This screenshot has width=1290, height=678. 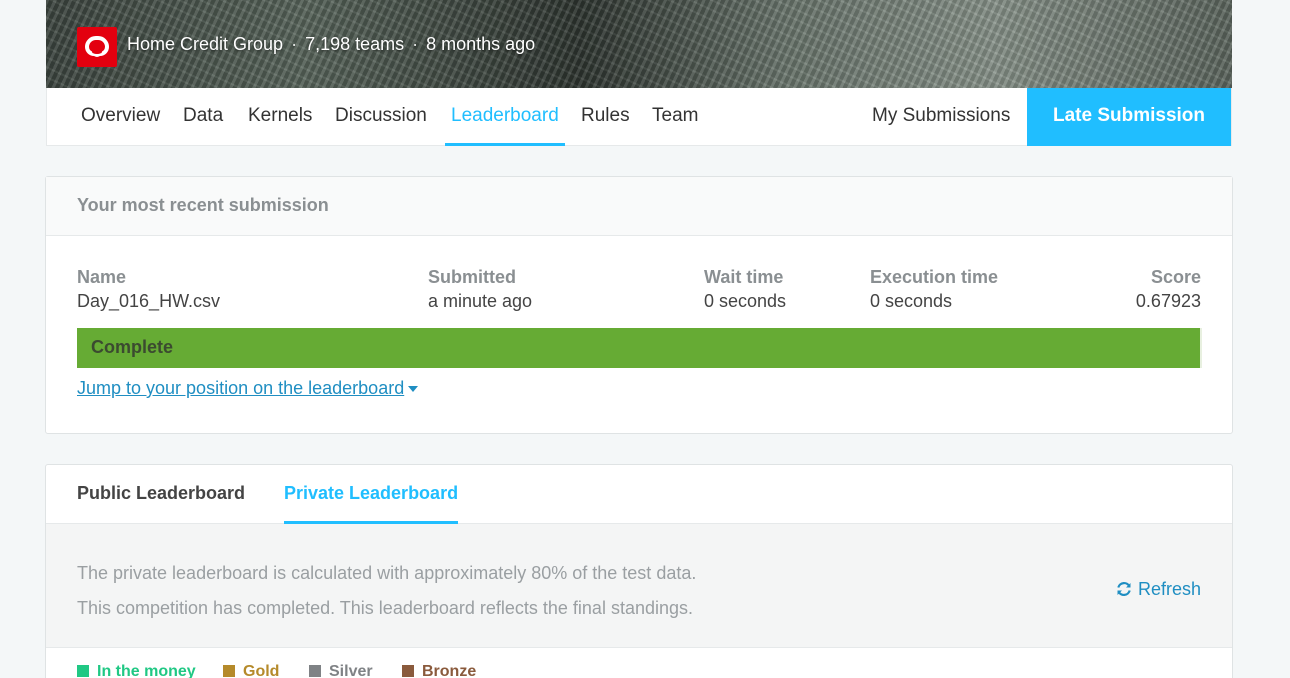 I want to click on bronze-swatch-icon, so click(x=408, y=671).